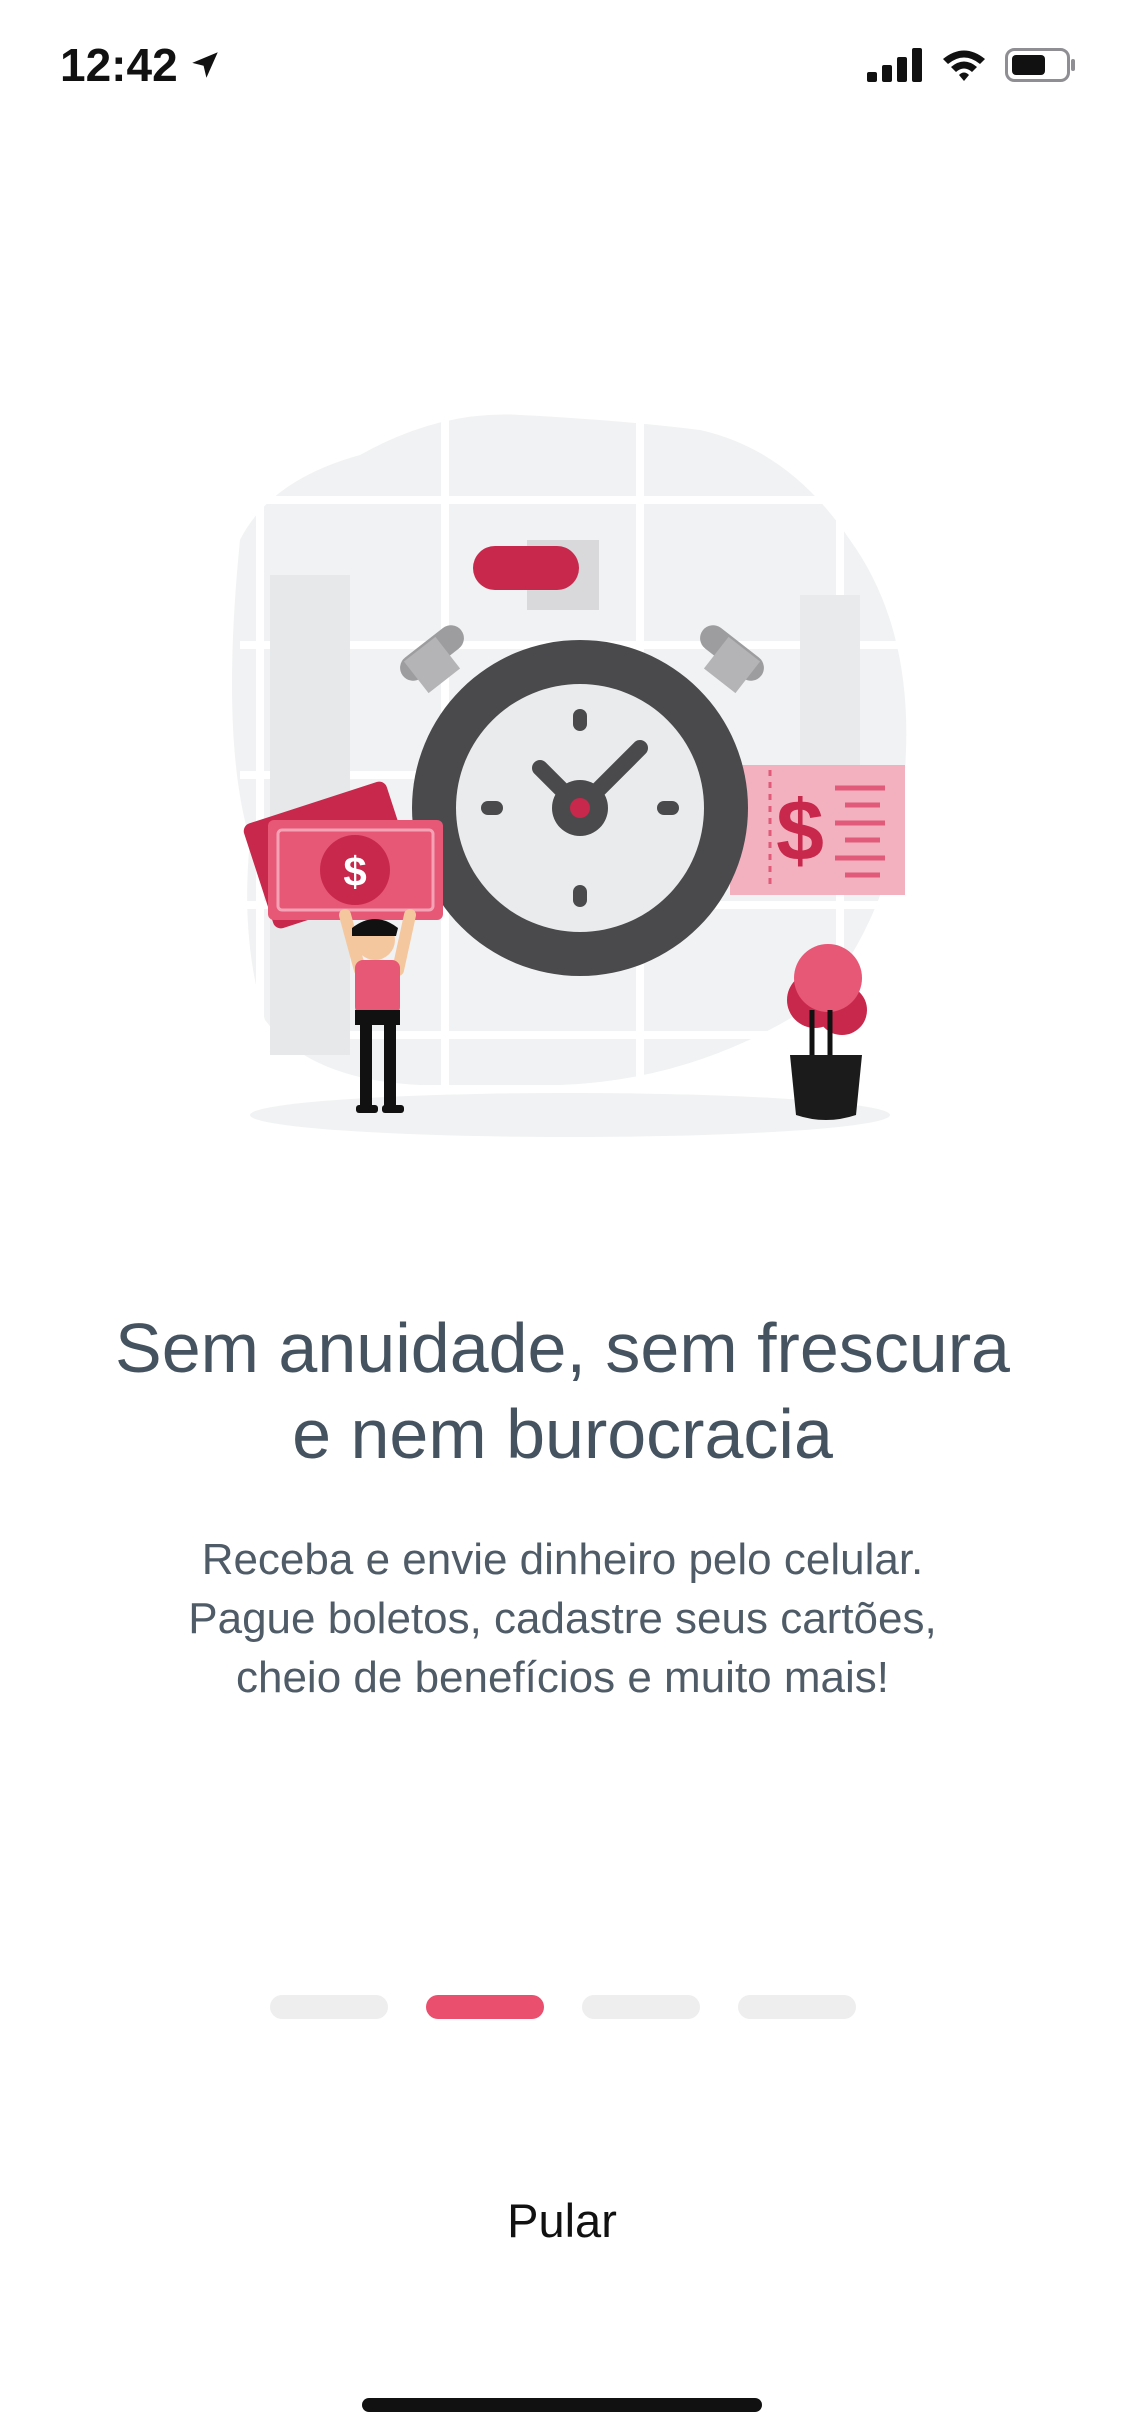 The height and width of the screenshot is (2436, 1125). I want to click on headline-line-2: e nem burocracia, so click(562, 1434).